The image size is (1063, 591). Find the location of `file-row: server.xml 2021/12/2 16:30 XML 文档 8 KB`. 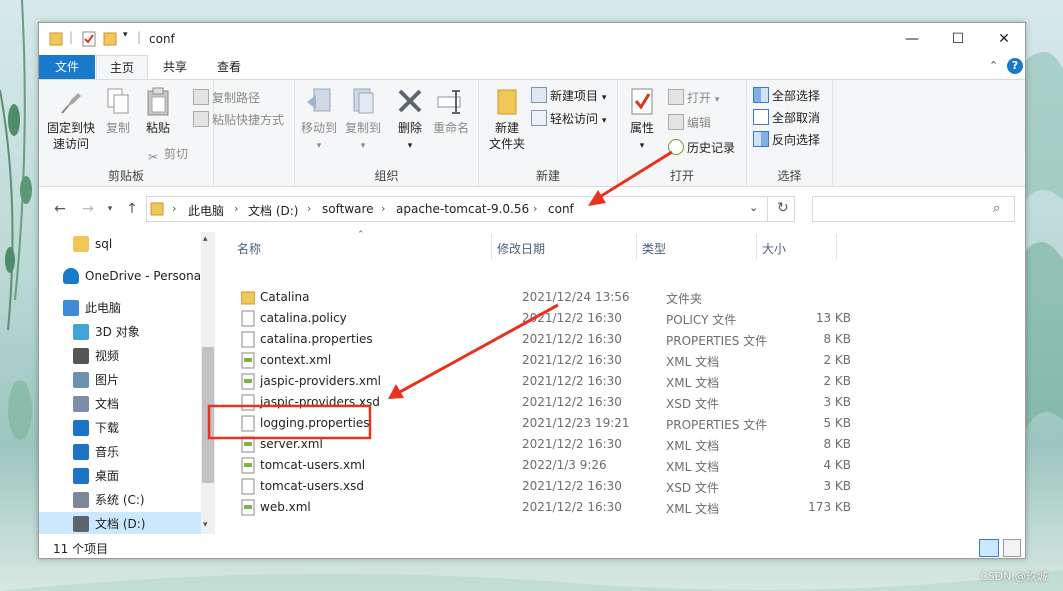

file-row: server.xml 2021/12/2 16:30 XML 文档 8 KB is located at coordinates (542, 444).